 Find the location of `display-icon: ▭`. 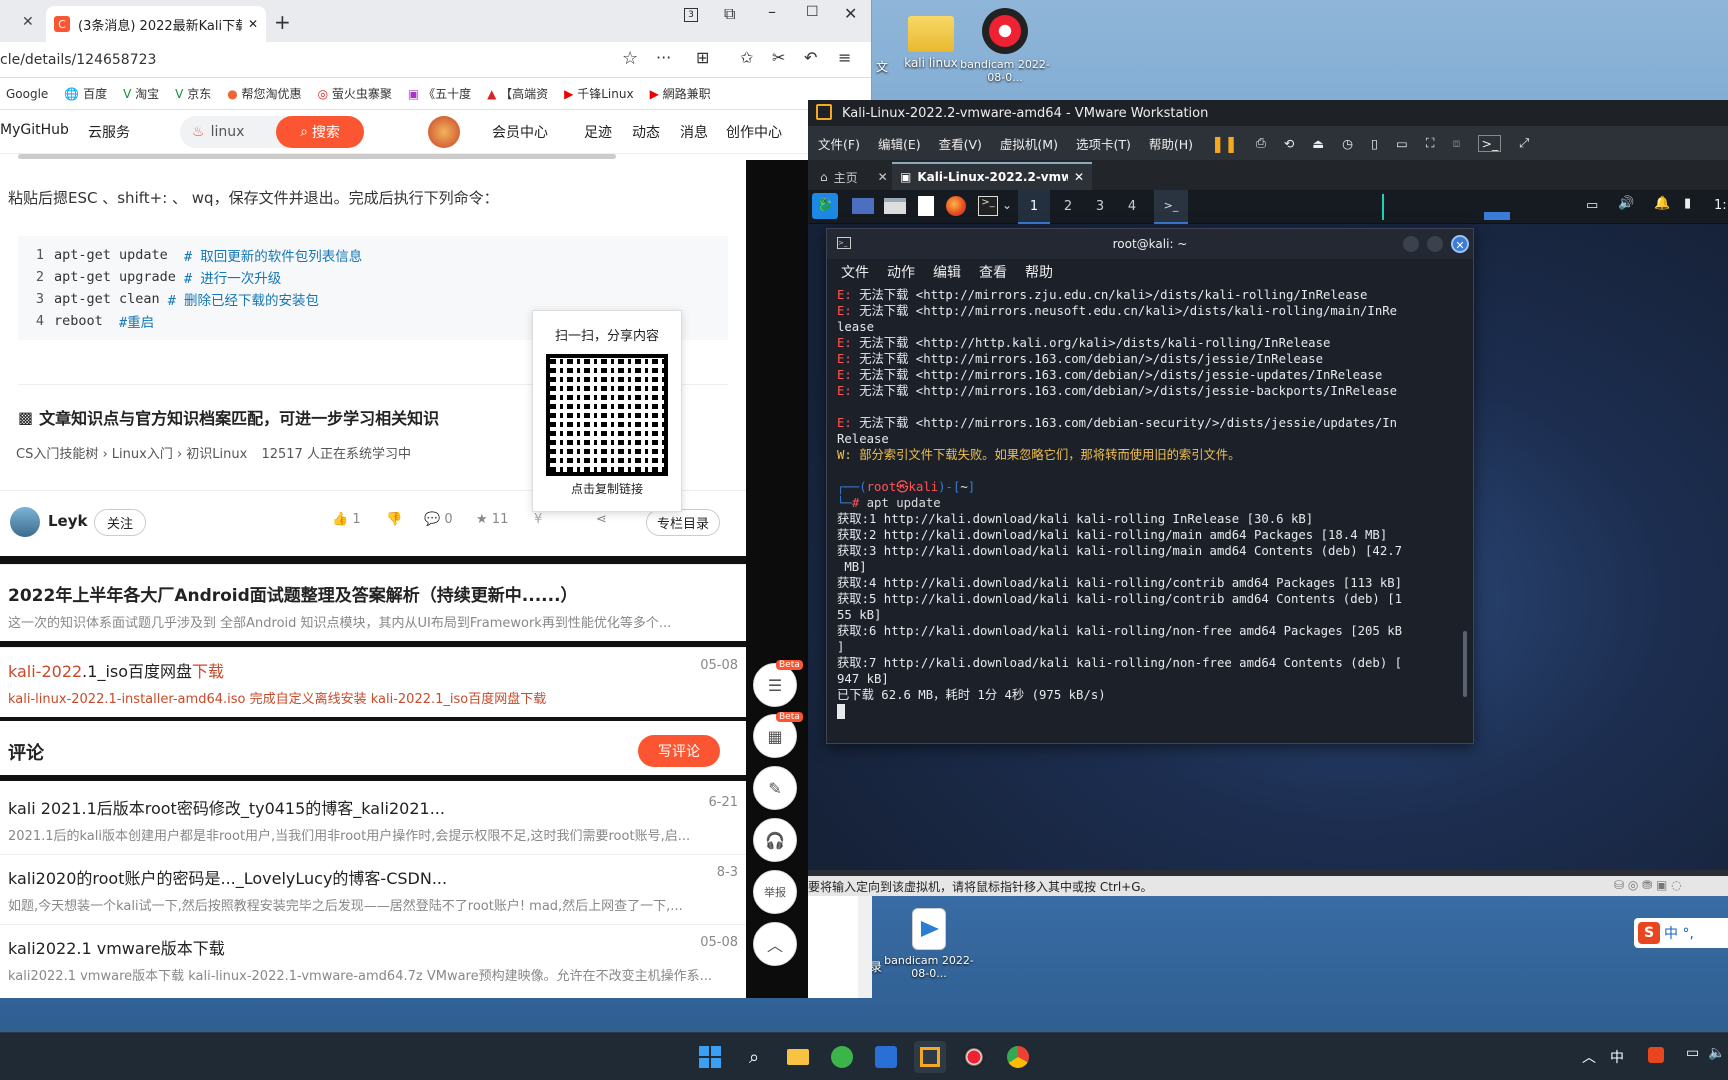

display-icon: ▭ is located at coordinates (1592, 205).